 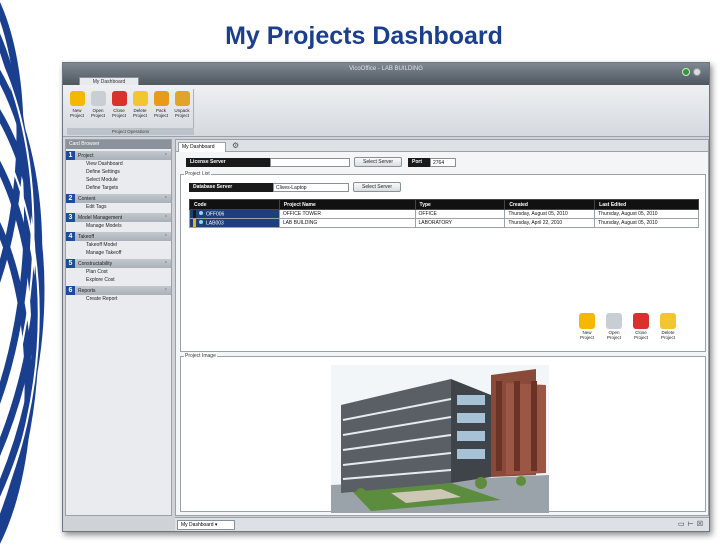 I want to click on sidebar-item-view-dashboard: View Dashboard, so click(x=118, y=164).